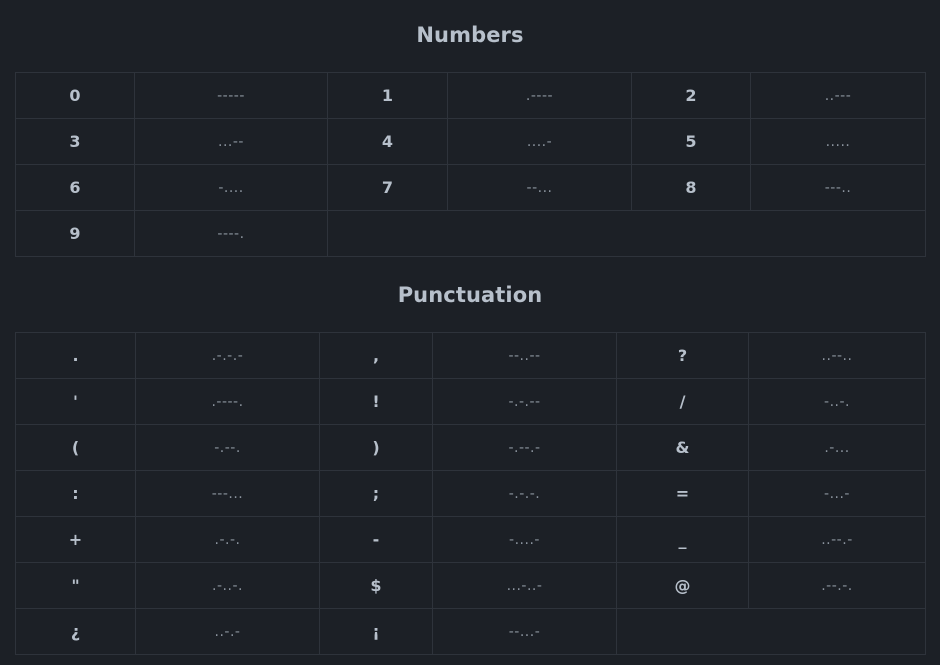  Describe the element at coordinates (682, 539) in the screenshot. I see `character-cell: _` at that location.